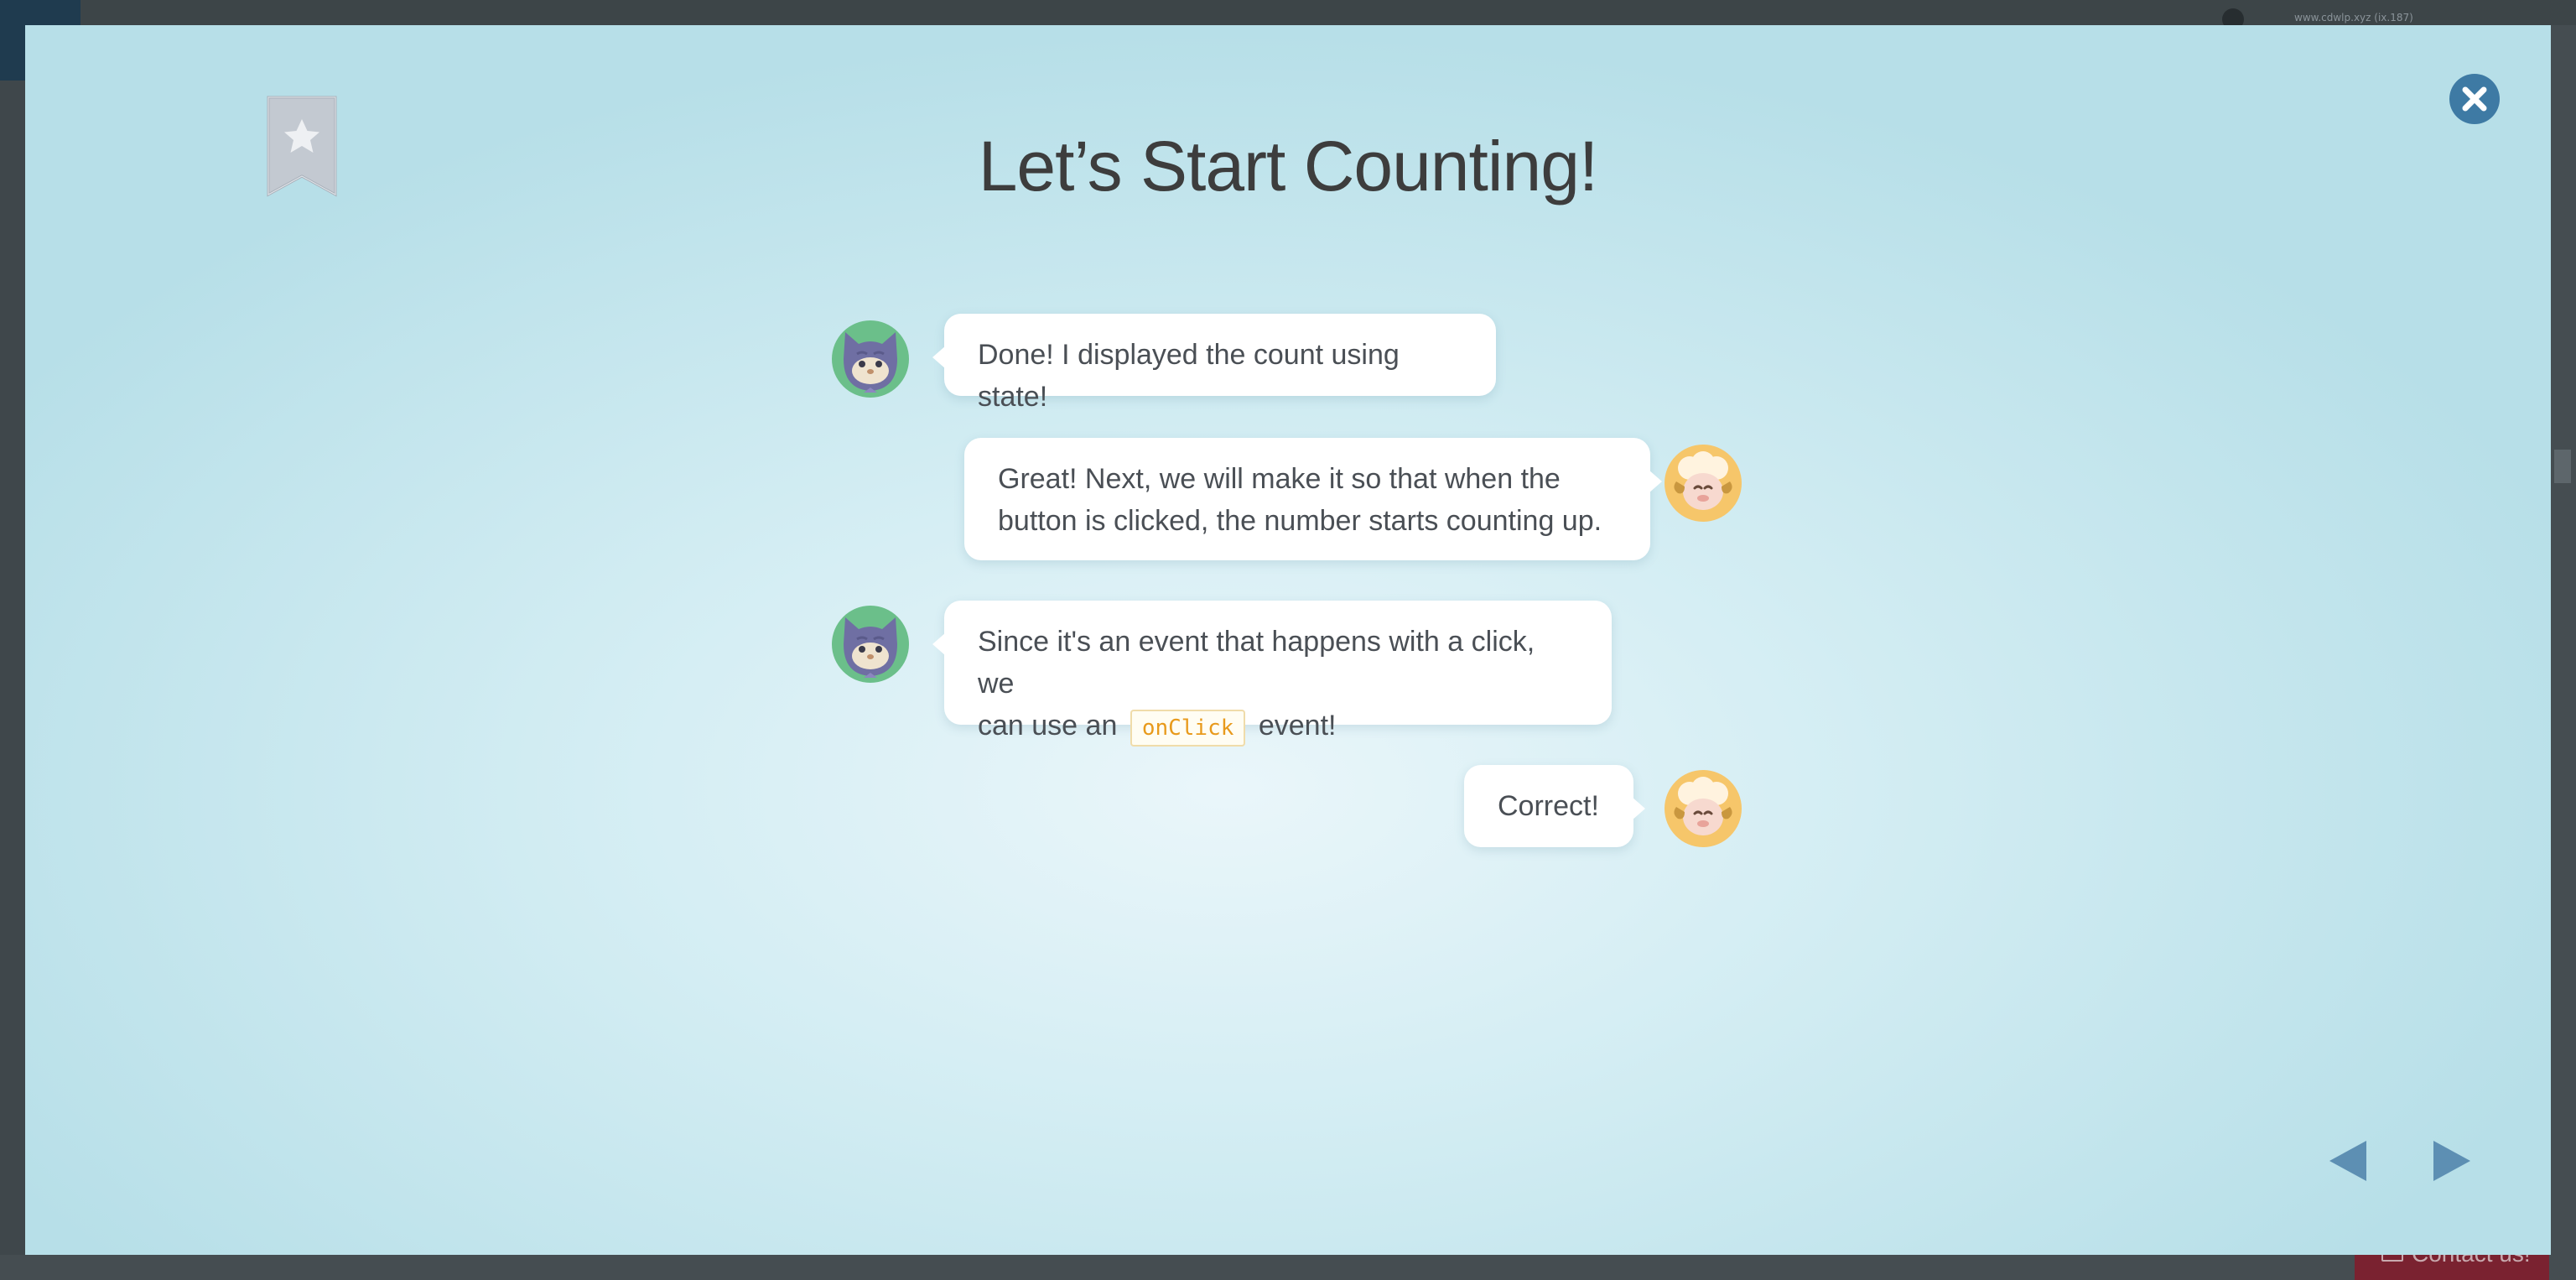 The height and width of the screenshot is (1280, 2576). Describe the element at coordinates (2353, 17) in the screenshot. I see `background-url-text: www.cdwlp.xyz (ix.187)` at that location.